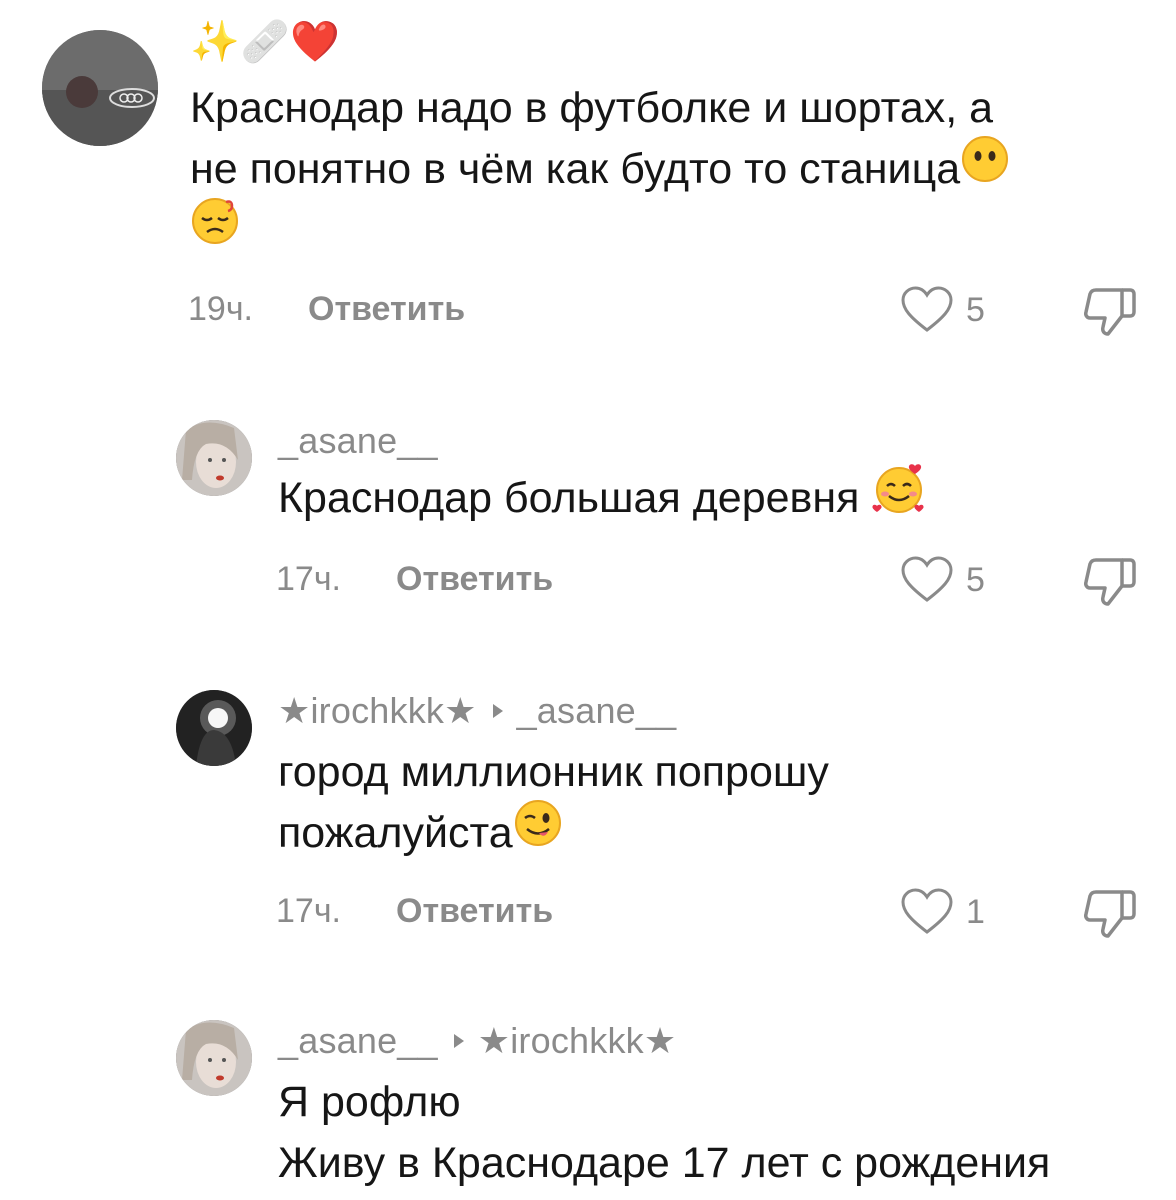 This screenshot has width=1176, height=1200. What do you see at coordinates (358, 1040) in the screenshot?
I see `username-text: _asane__` at bounding box center [358, 1040].